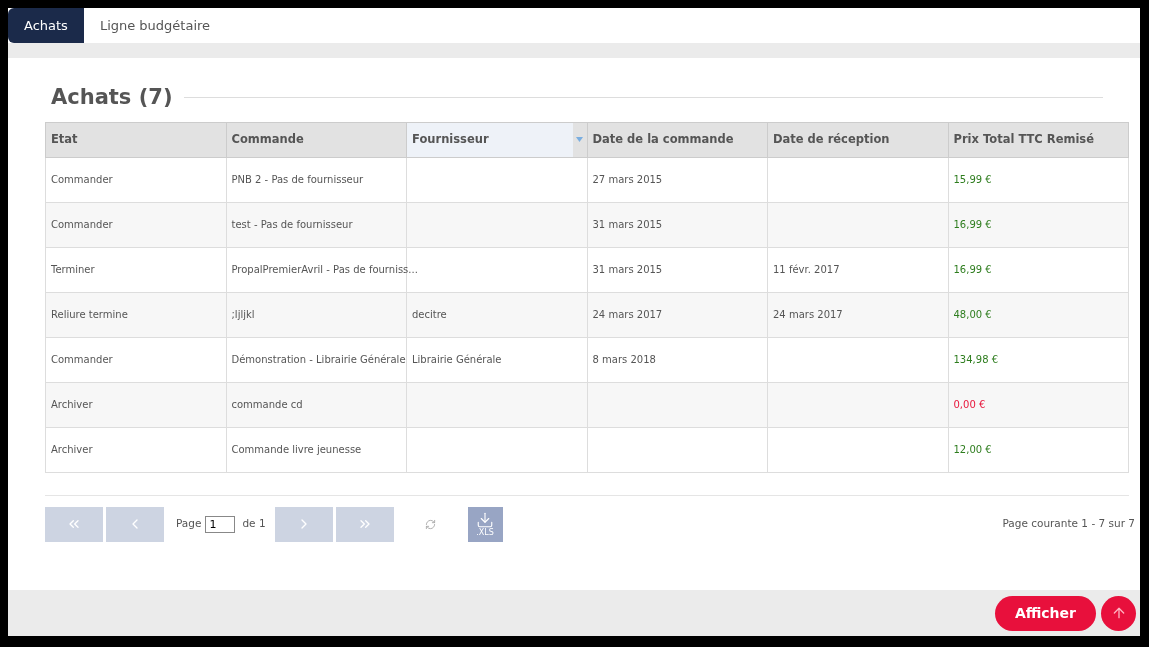  What do you see at coordinates (972, 179) in the screenshot?
I see `price: 15,99 €` at bounding box center [972, 179].